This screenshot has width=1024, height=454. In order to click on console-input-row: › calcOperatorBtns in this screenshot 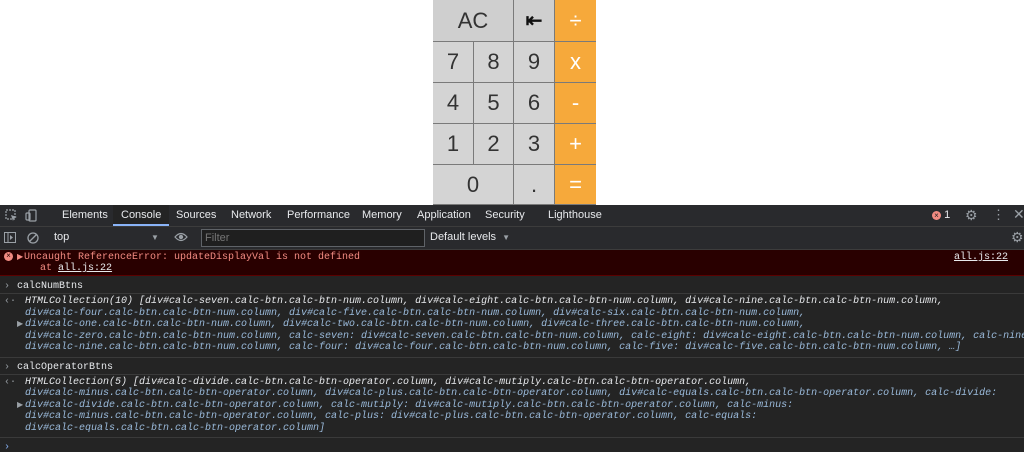, I will do `click(512, 367)`.